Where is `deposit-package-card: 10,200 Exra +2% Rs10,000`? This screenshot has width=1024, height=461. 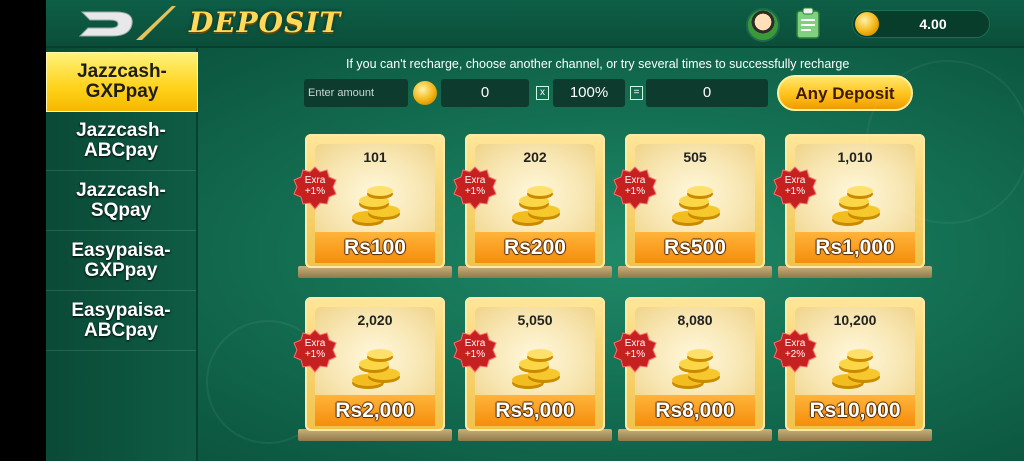
deposit-package-card: 10,200 Exra +2% Rs10,000 is located at coordinates (852, 369).